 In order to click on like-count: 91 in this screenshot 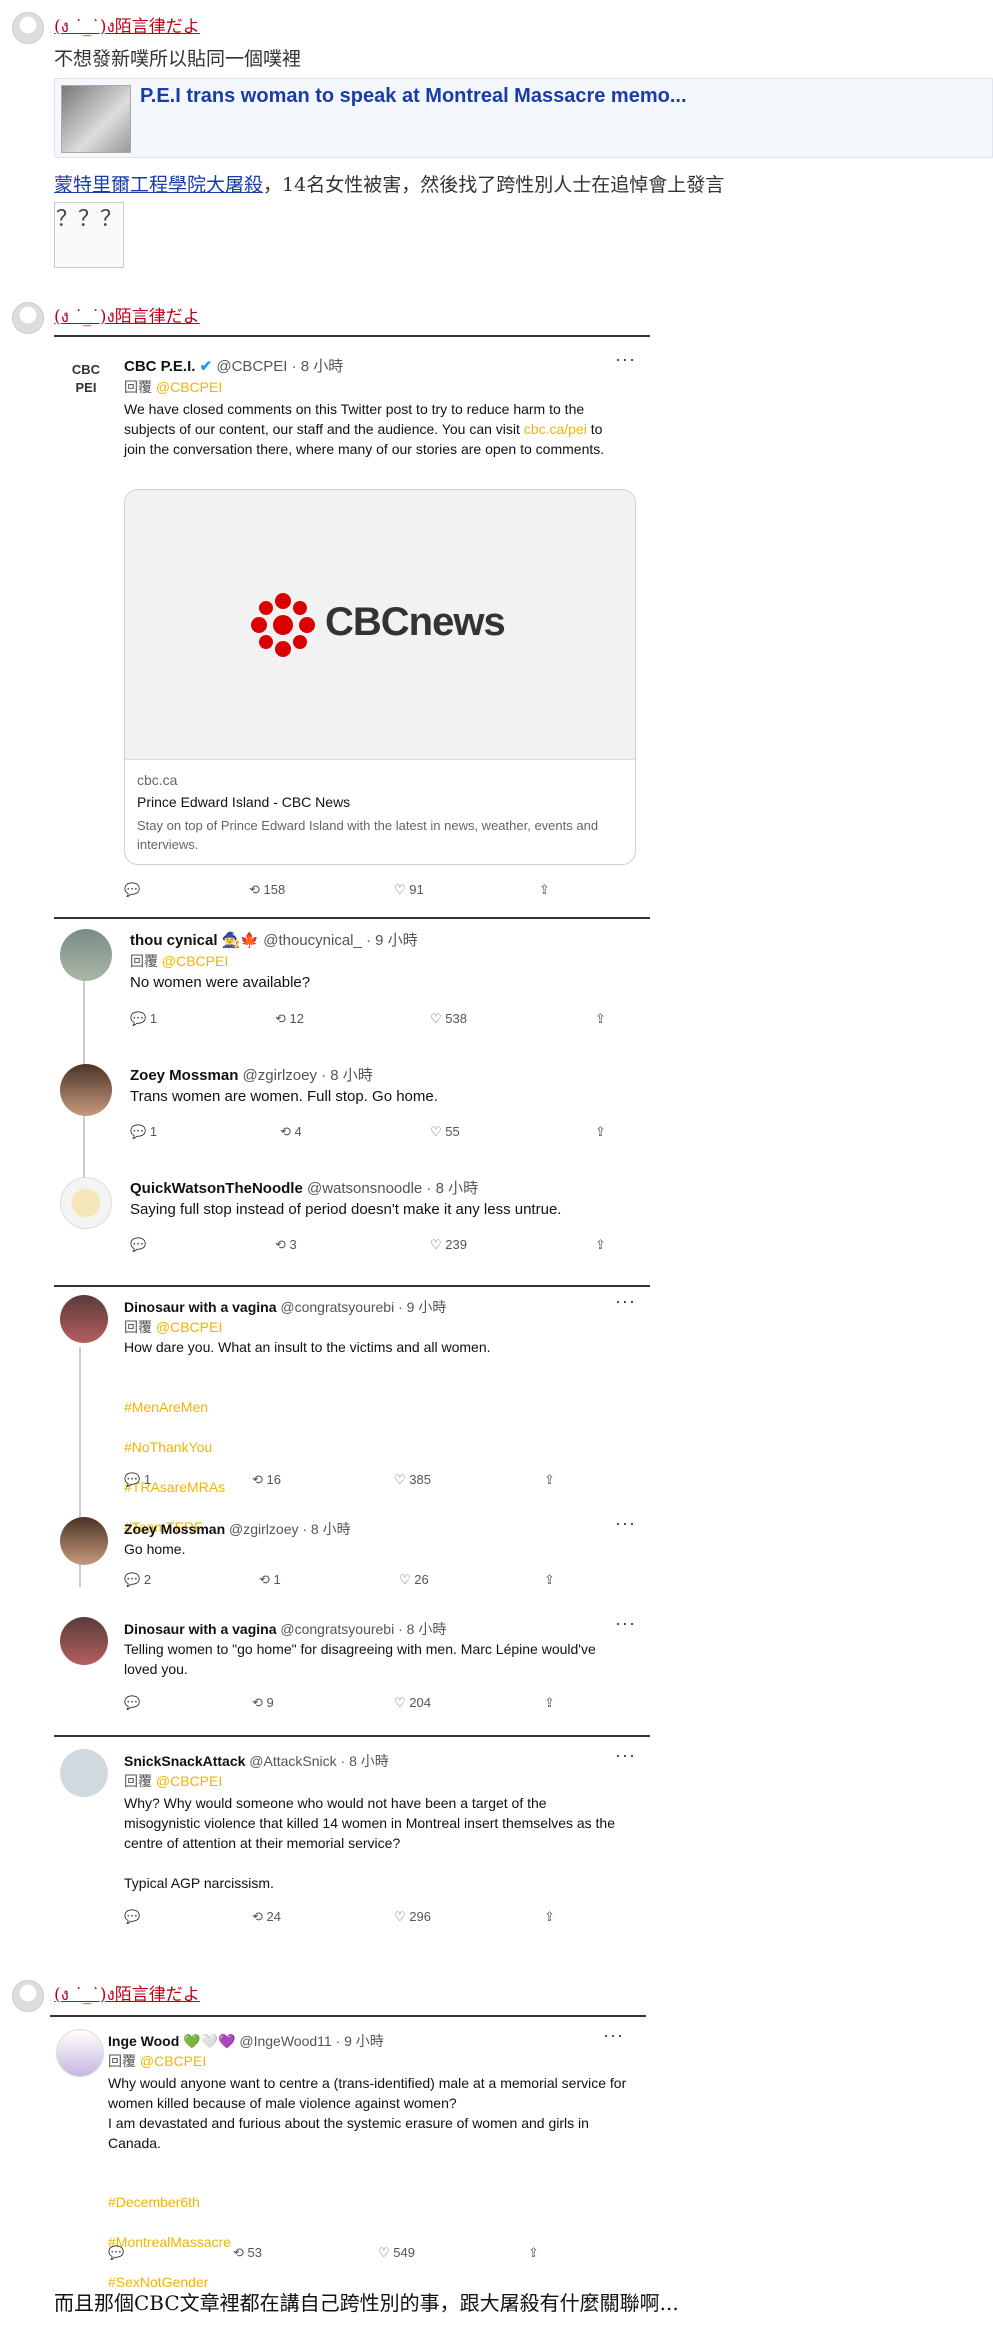, I will do `click(416, 889)`.